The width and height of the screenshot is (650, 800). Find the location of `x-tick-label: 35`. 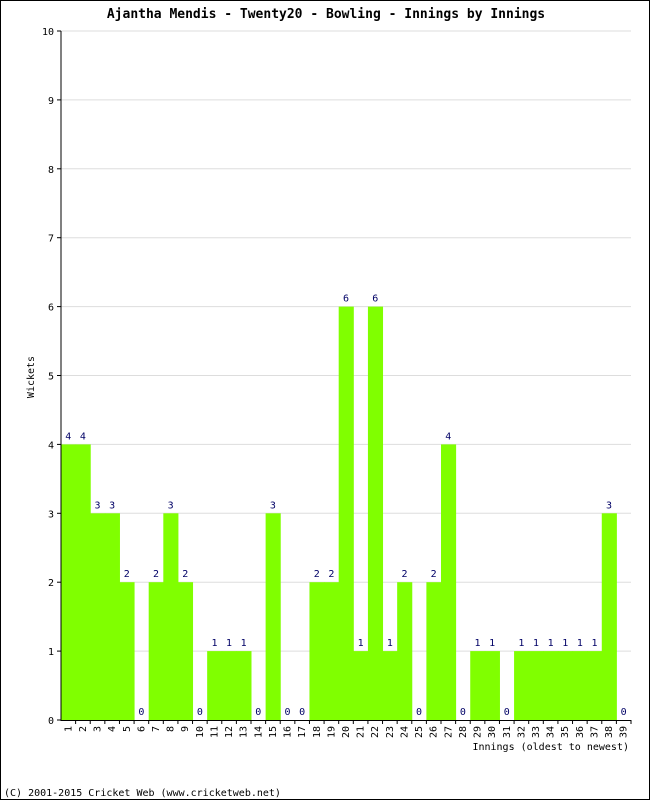

x-tick-label: 35 is located at coordinates (565, 732).